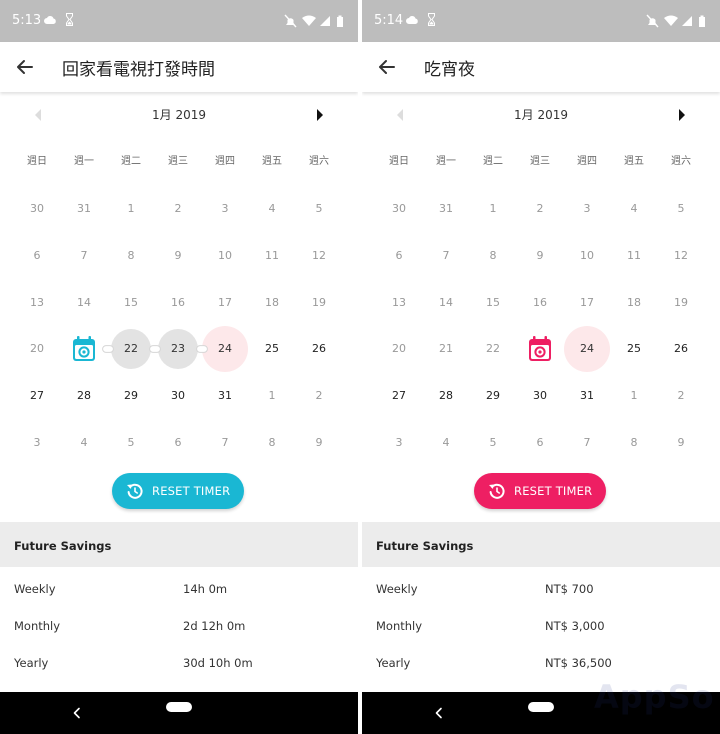 The width and height of the screenshot is (720, 734). I want to click on calendar-day-streak: 22, so click(131, 349).